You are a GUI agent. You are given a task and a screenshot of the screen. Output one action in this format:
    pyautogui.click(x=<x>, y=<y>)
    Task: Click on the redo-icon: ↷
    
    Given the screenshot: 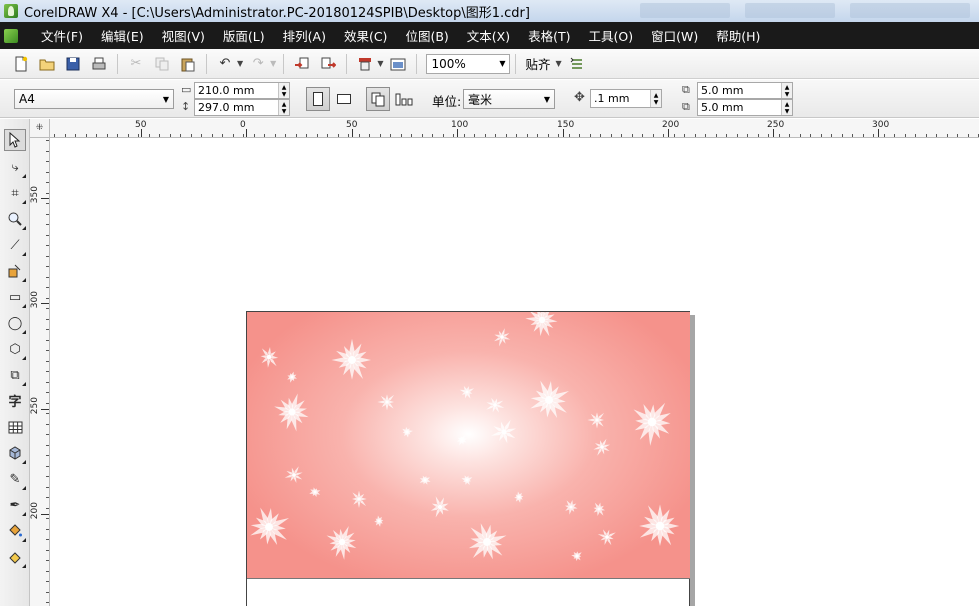 What is the action you would take?
    pyautogui.click(x=258, y=64)
    